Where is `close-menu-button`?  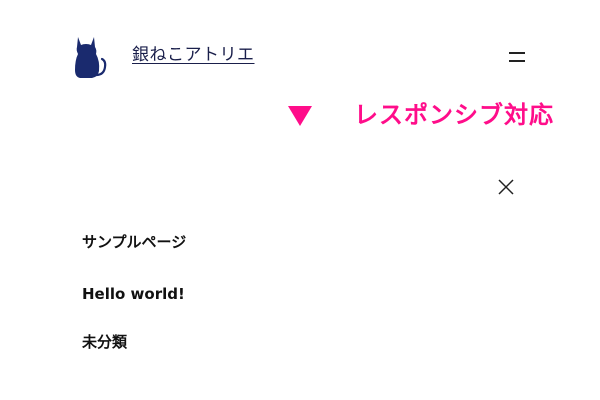
close-menu-button is located at coordinates (506, 187).